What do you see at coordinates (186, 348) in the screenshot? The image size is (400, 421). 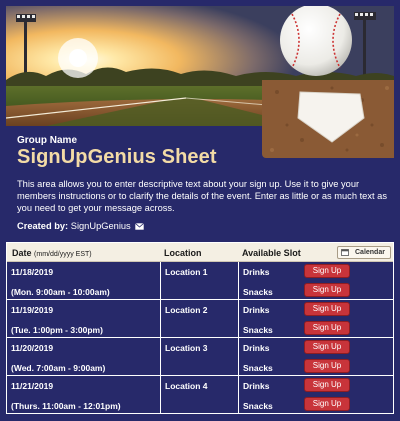 I see `slot-location: Location 3` at bounding box center [186, 348].